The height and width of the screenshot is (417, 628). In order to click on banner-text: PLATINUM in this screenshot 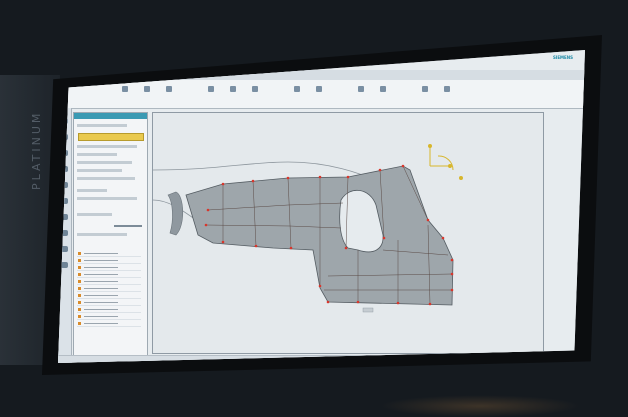, I will do `click(36, 150)`.